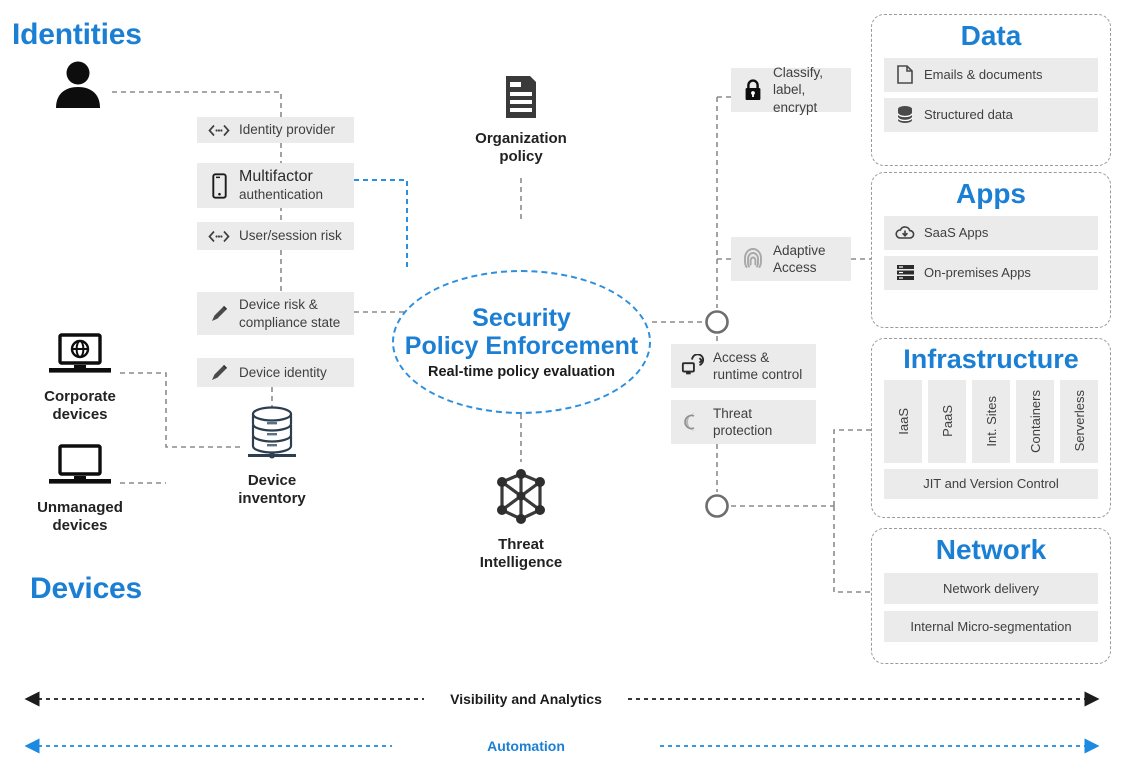  What do you see at coordinates (521, 97) in the screenshot?
I see `document-policy-icon` at bounding box center [521, 97].